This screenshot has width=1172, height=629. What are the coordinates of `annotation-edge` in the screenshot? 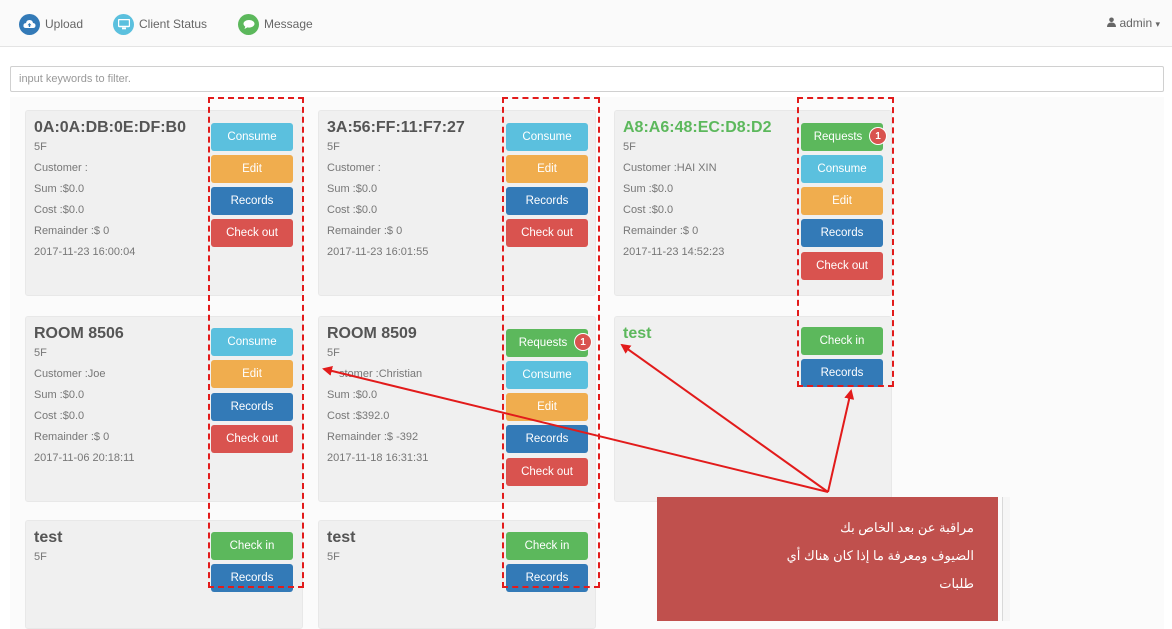 It's located at (1006, 559).